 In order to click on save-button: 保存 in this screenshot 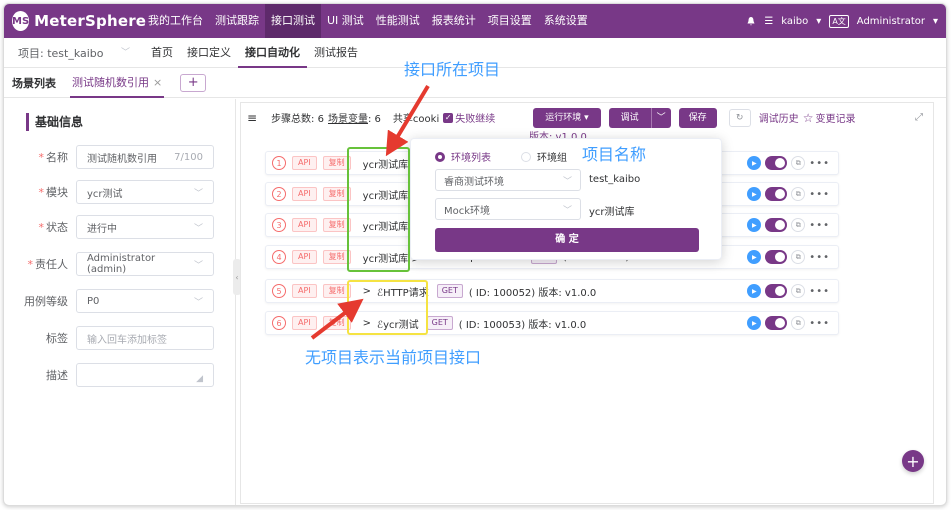, I will do `click(697, 117)`.